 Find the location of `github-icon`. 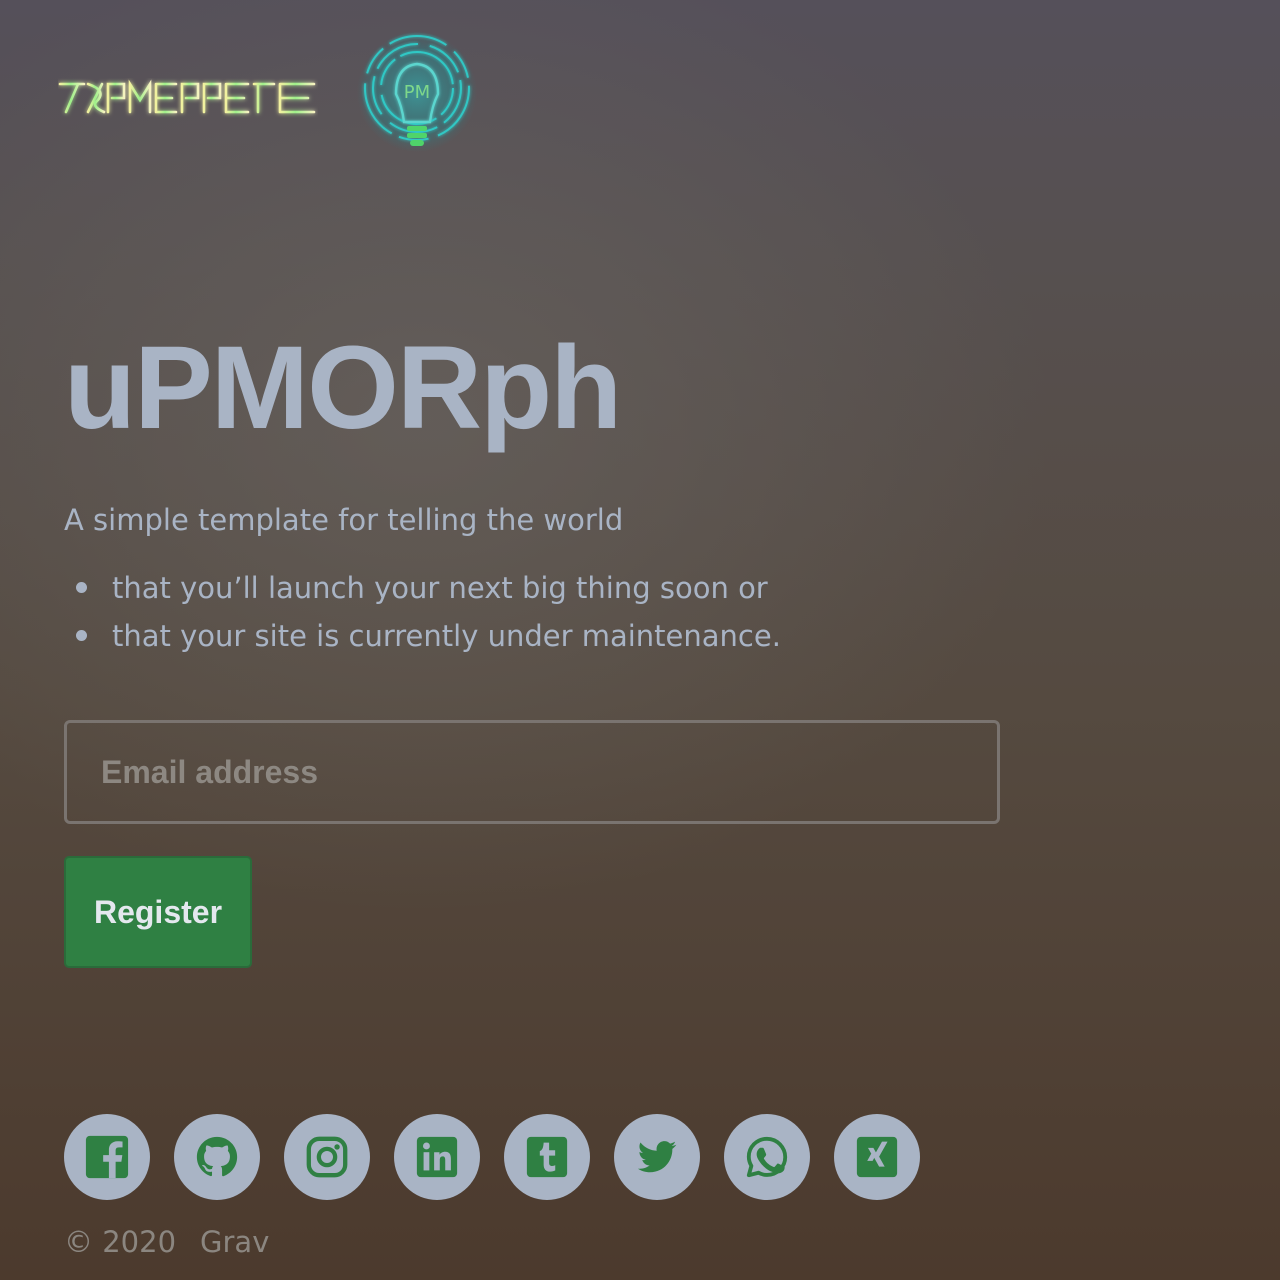

github-icon is located at coordinates (217, 1156).